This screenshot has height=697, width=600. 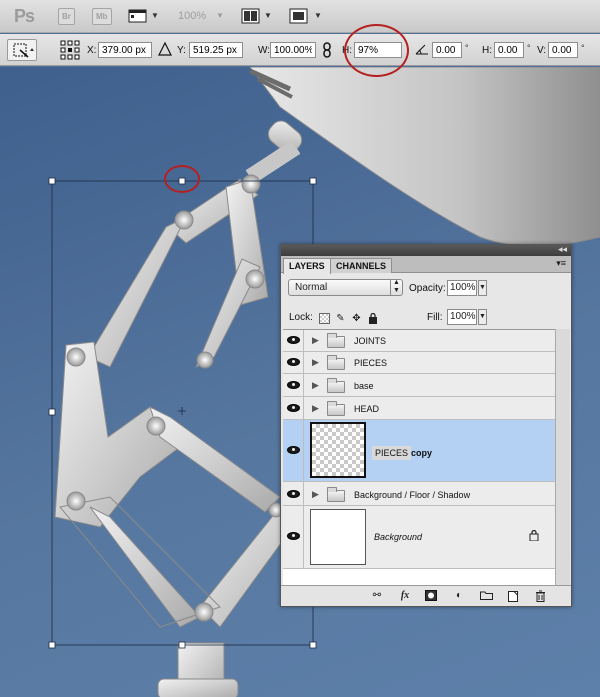 What do you see at coordinates (419, 408) in the screenshot?
I see `layer-row-head: ▶ HEAD` at bounding box center [419, 408].